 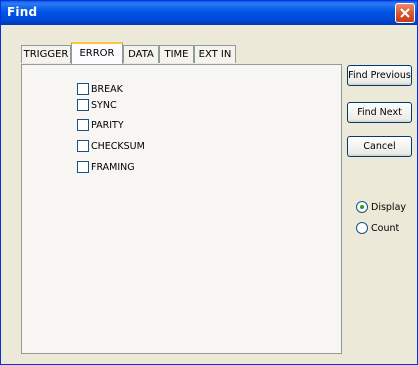 What do you see at coordinates (104, 105) in the screenshot?
I see `sync-label: SYNC` at bounding box center [104, 105].